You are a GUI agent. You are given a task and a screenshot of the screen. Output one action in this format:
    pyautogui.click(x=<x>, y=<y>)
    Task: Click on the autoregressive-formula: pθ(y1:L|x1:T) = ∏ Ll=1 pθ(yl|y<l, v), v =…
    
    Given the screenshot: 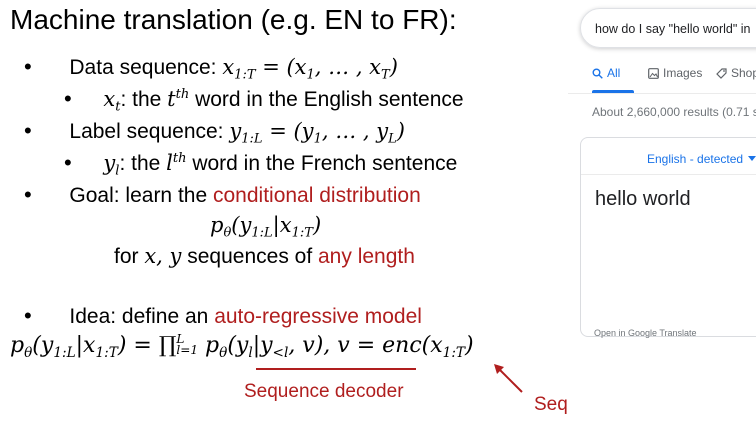 What is the action you would take?
    pyautogui.click(x=242, y=346)
    